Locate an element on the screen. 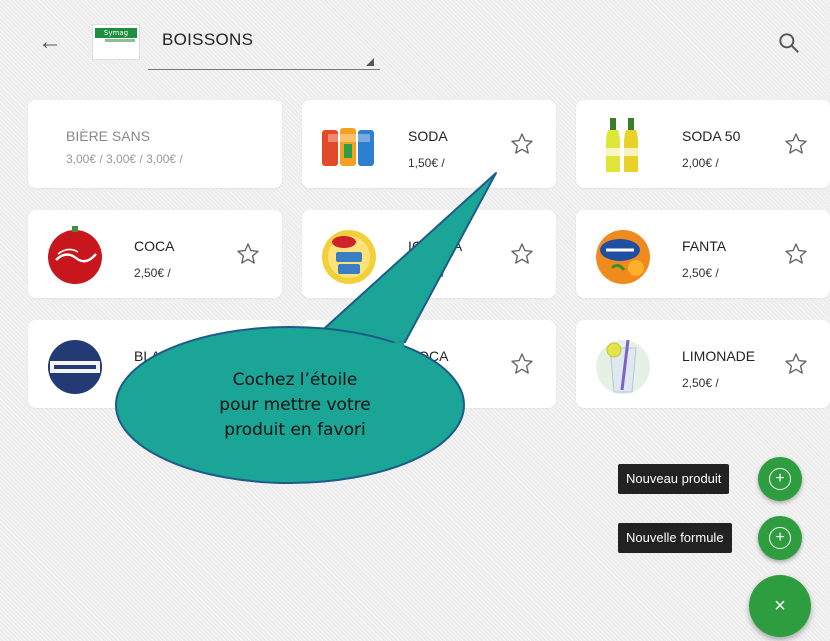 The image size is (830, 641). product-name: ICE TEA is located at coordinates (435, 246).